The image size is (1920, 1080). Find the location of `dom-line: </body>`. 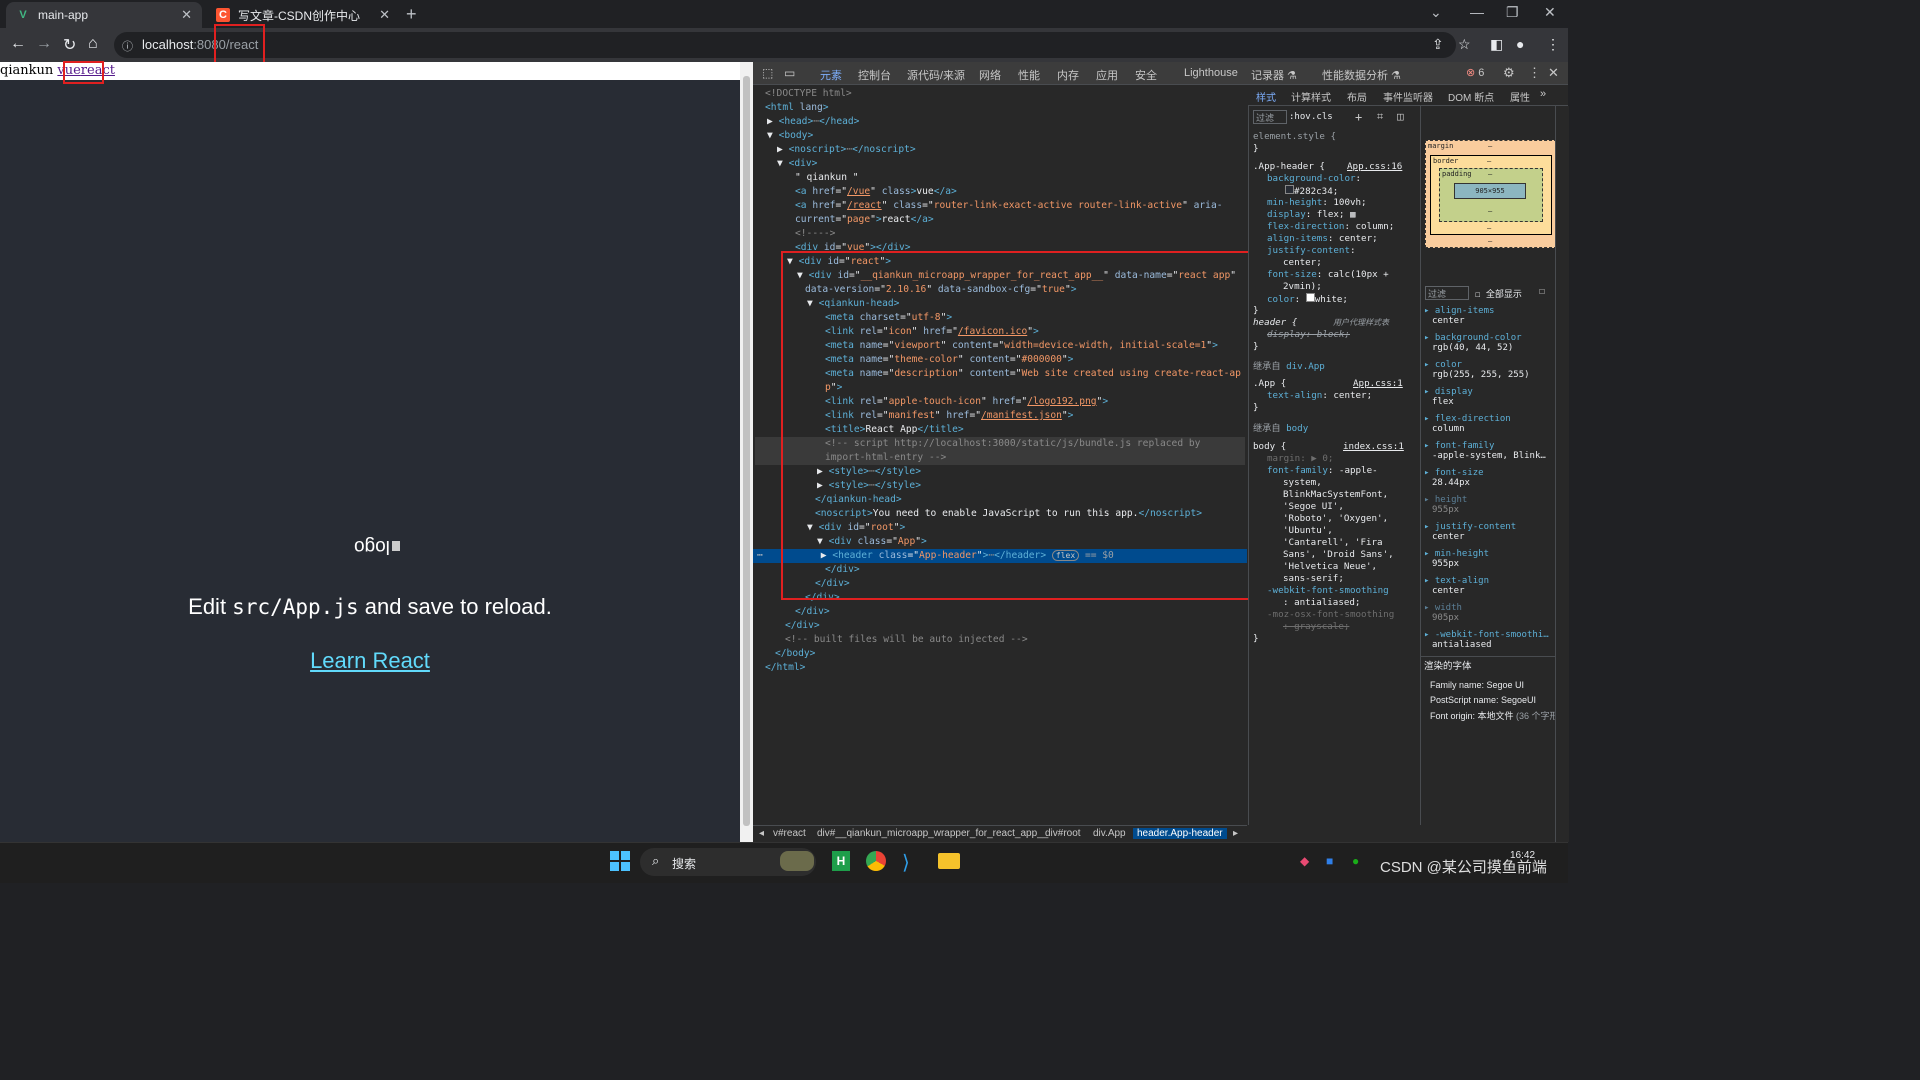

dom-line: </body> is located at coordinates (795, 654).